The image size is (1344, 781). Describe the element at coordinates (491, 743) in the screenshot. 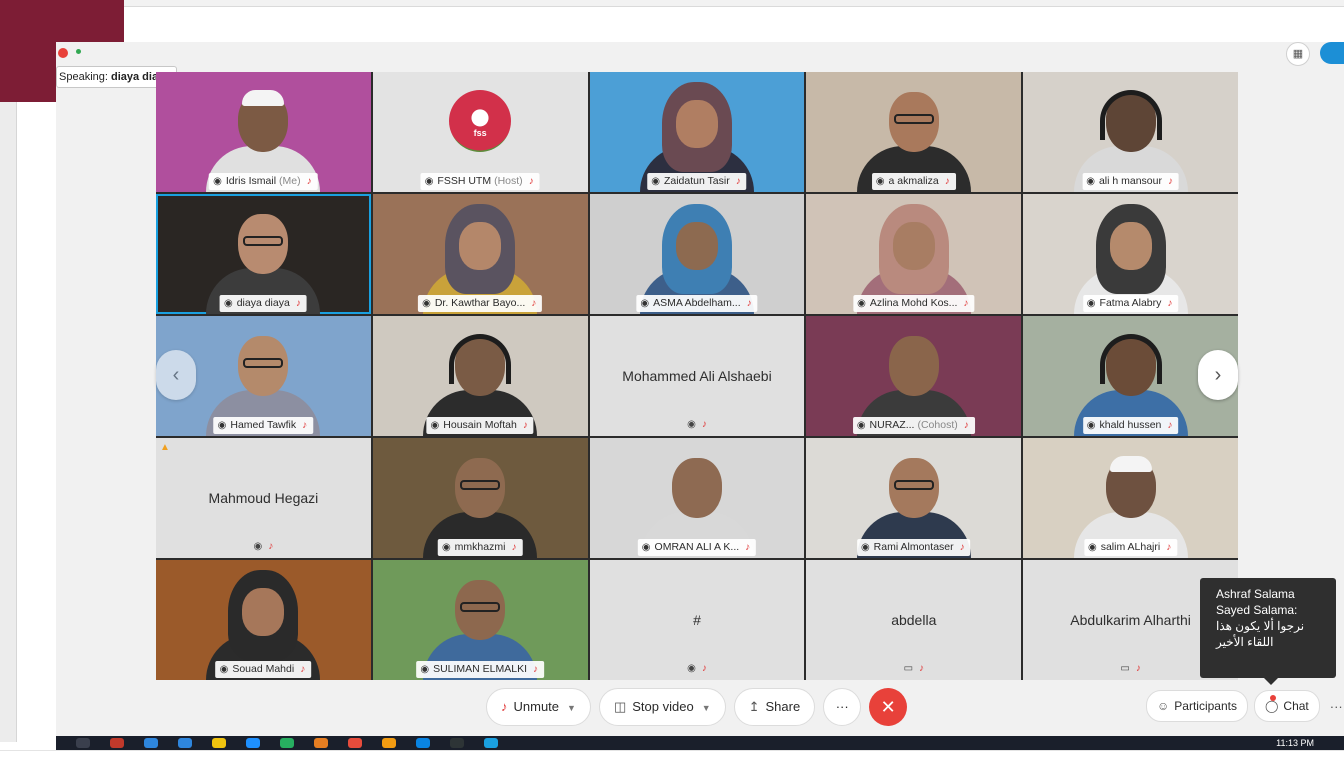

I see `webex-icon` at that location.